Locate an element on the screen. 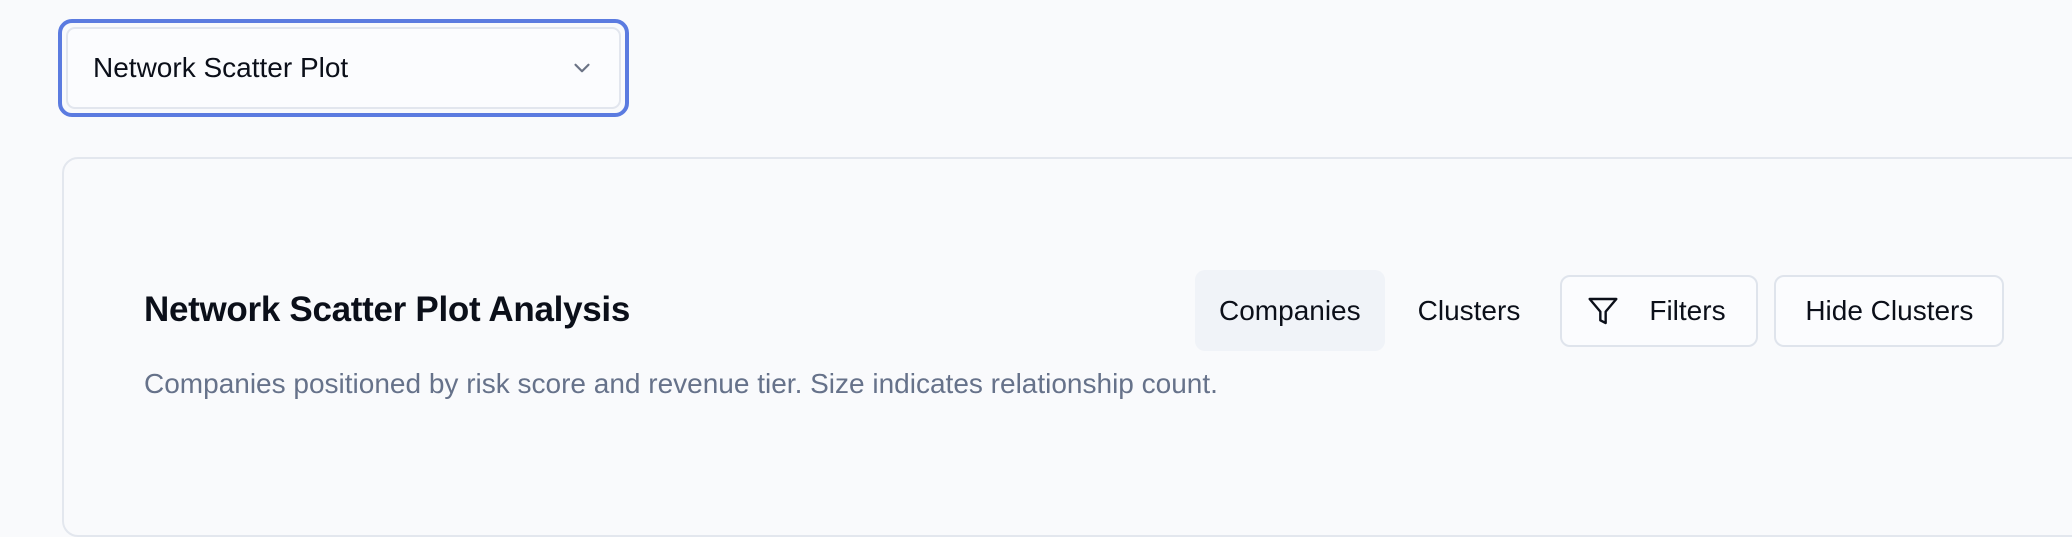 This screenshot has width=2072, height=537. filters-button: Filters is located at coordinates (1659, 310).